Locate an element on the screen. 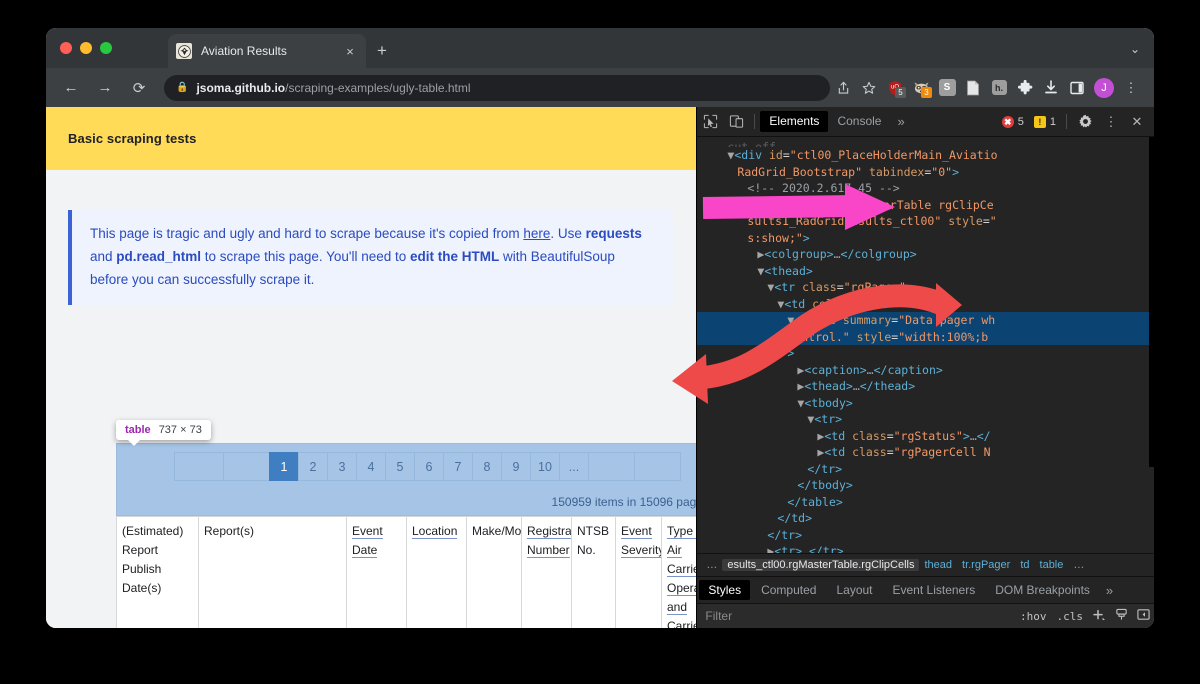  stylus-extension-icon: S is located at coordinates (947, 88).